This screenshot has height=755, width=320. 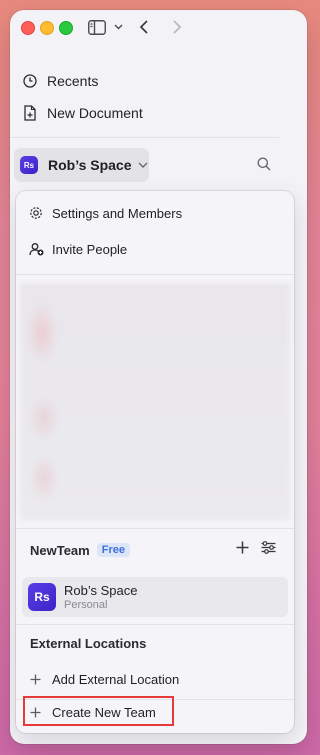 I want to click on zoom-window-button, so click(x=66, y=28).